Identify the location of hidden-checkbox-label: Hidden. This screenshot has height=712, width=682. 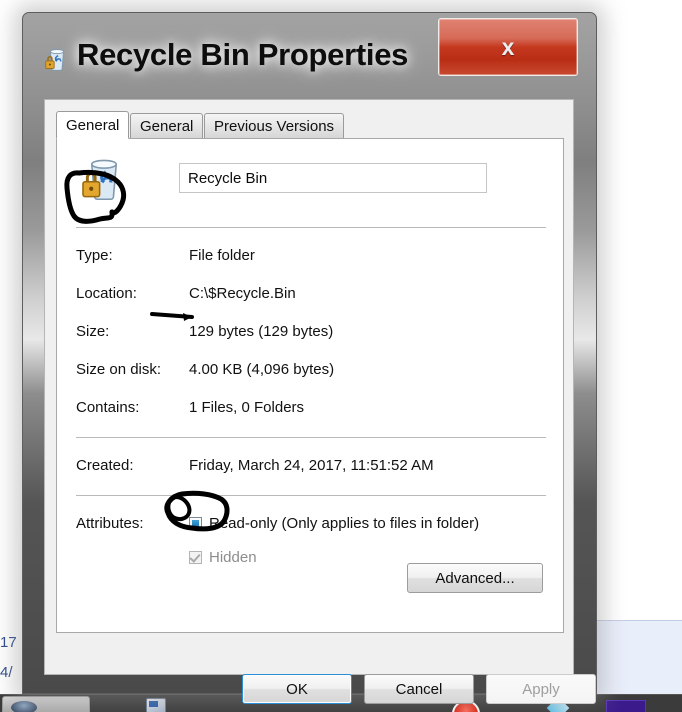
(233, 557).